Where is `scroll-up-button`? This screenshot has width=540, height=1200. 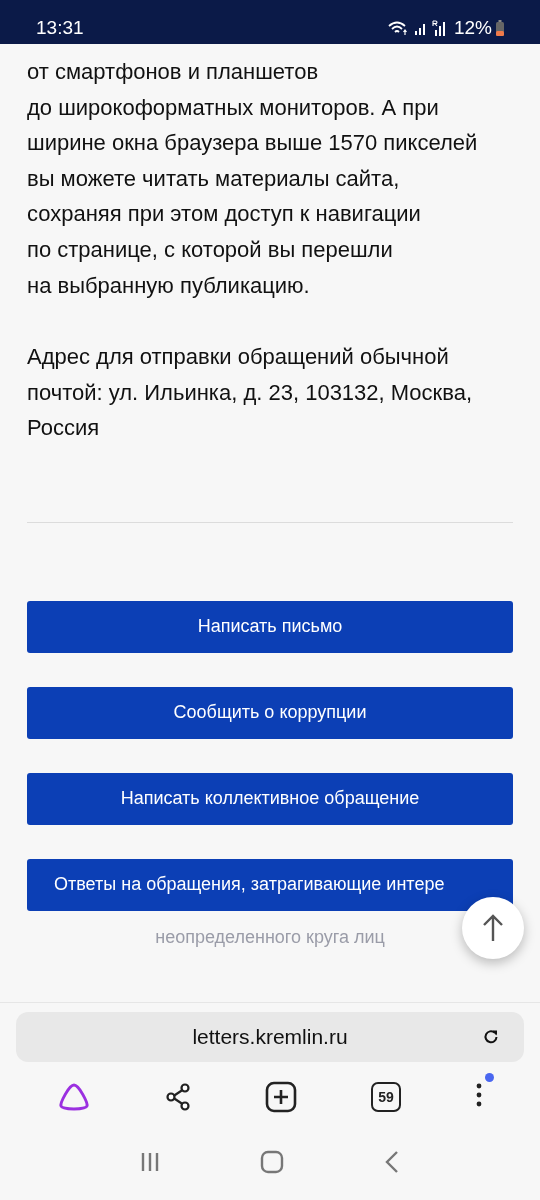
scroll-up-button is located at coordinates (493, 928).